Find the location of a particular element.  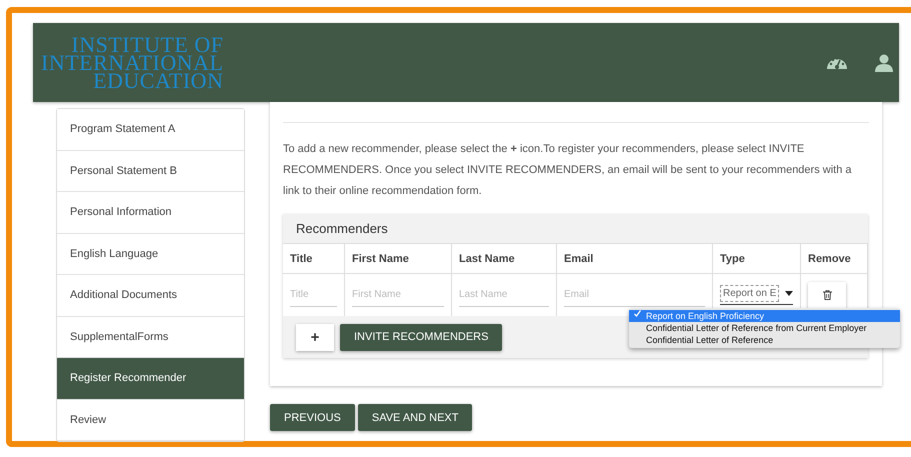

last-name-field: Last Name is located at coordinates (504, 295).